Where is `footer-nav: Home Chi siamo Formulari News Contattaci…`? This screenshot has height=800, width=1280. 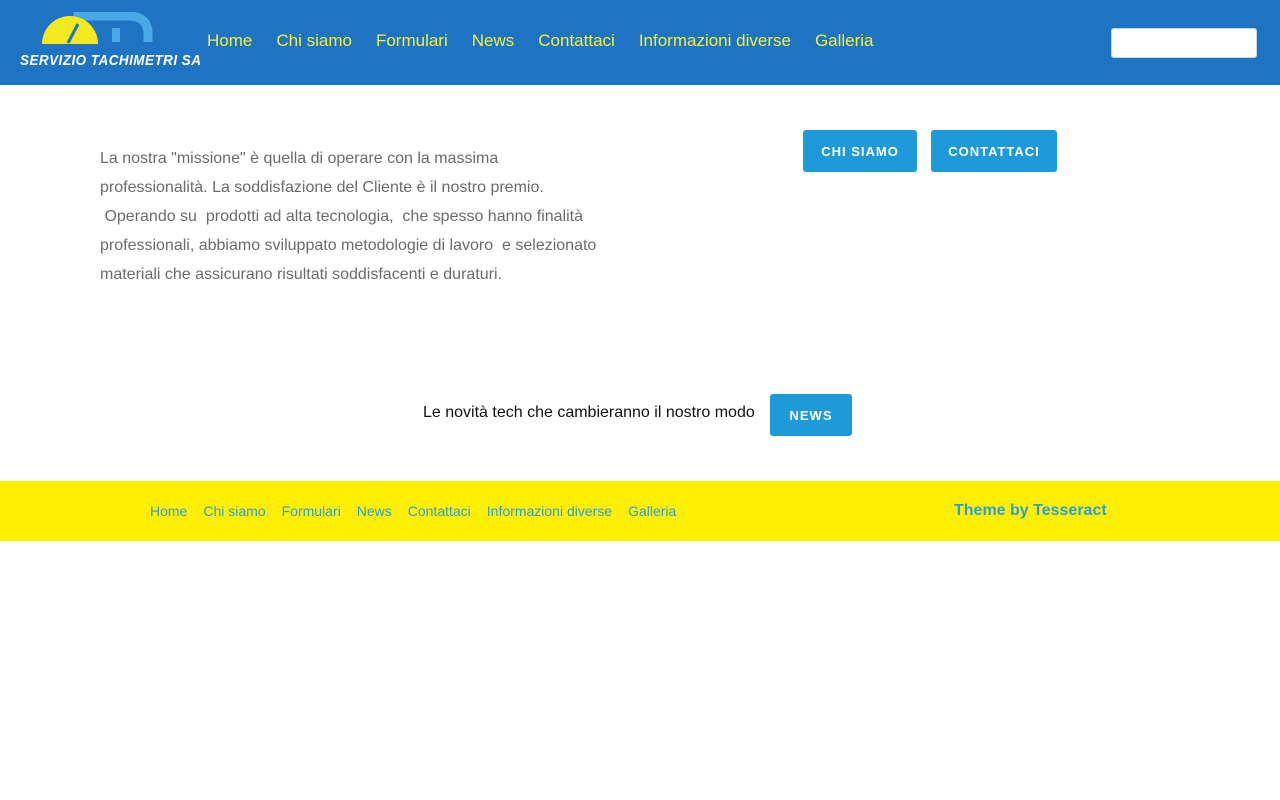
footer-nav: Home Chi siamo Formulari News Contattaci… is located at coordinates (413, 511).